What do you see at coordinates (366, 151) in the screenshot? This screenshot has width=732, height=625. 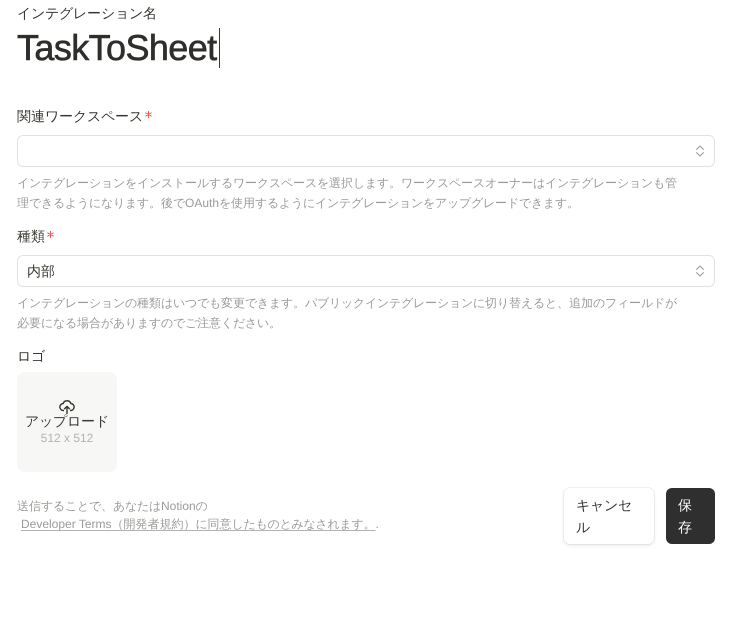 I see `select-field` at bounding box center [366, 151].